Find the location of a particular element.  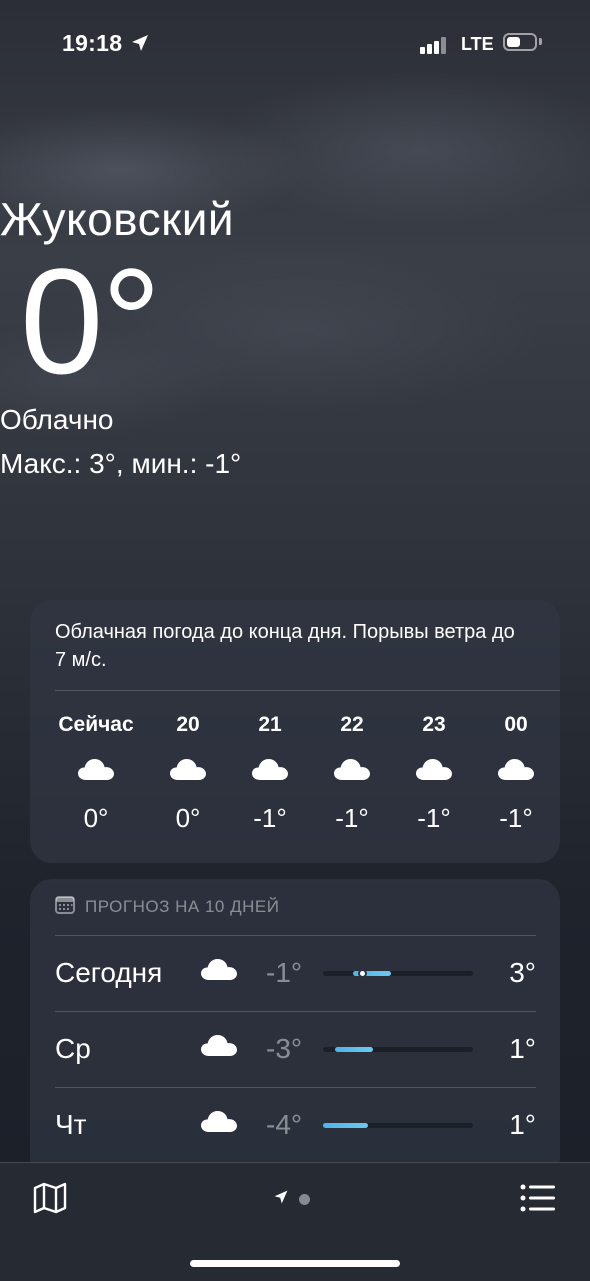

day-row: Сегодня -1° 3° is located at coordinates (295, 972).